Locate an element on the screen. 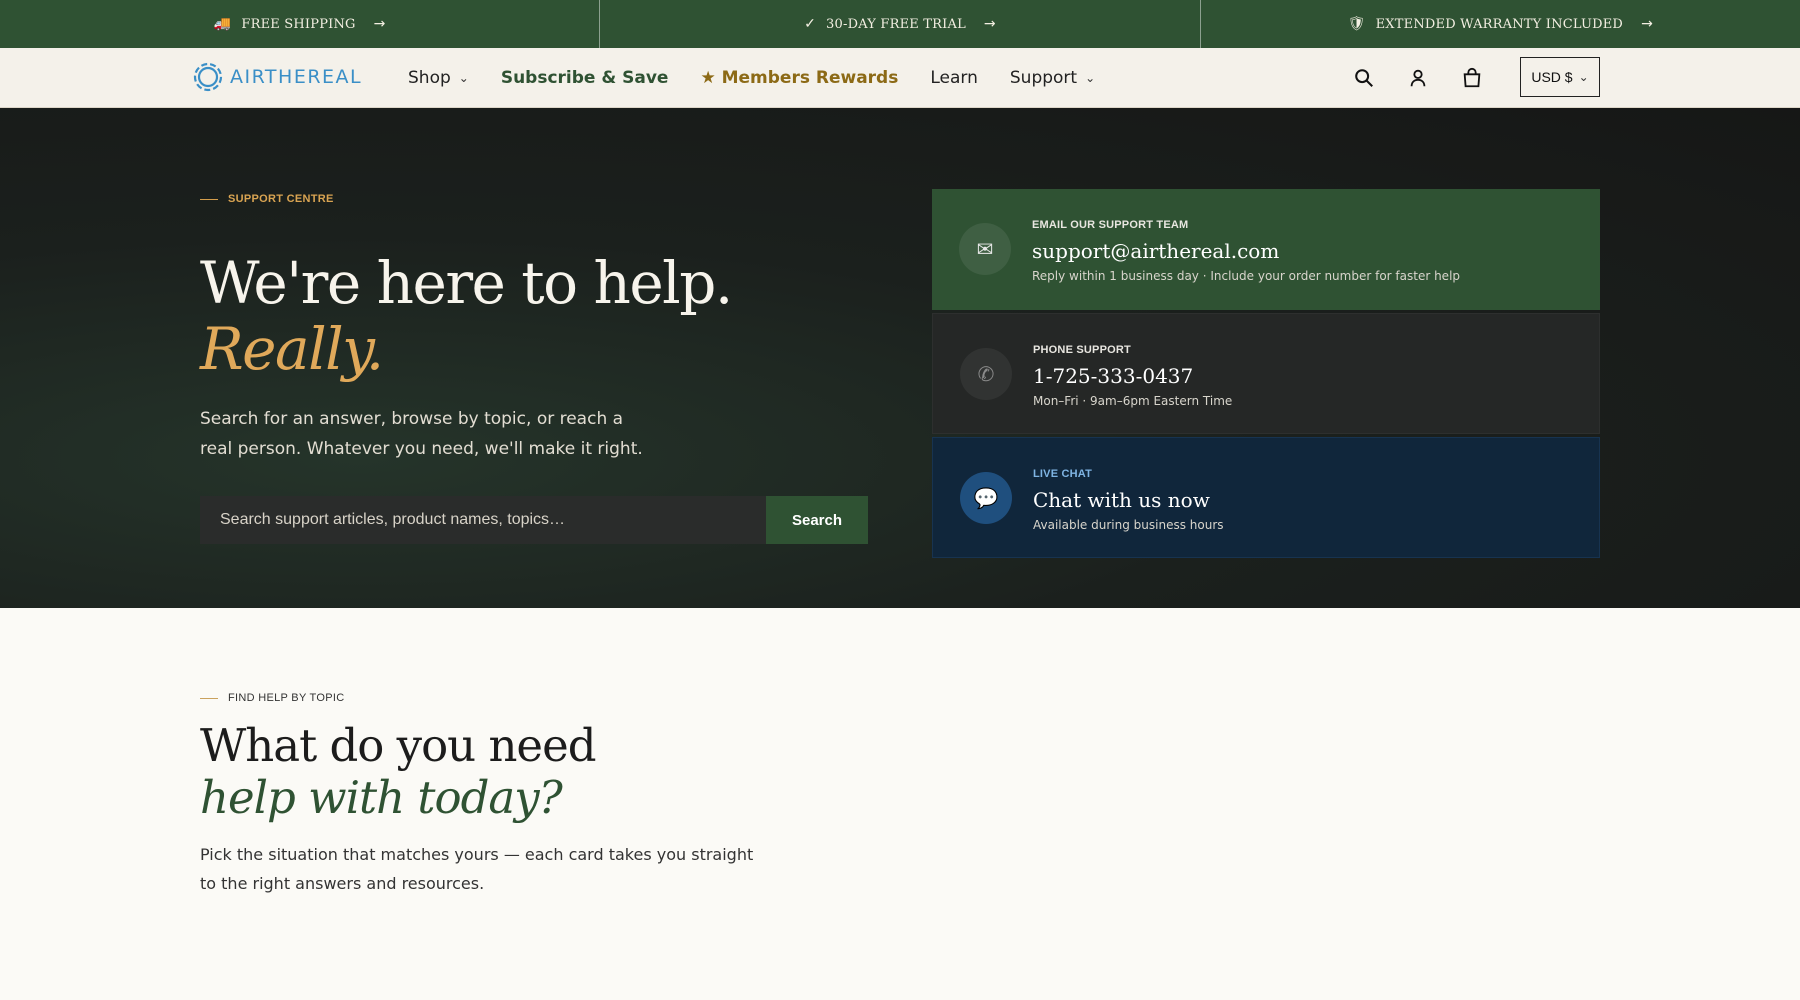  card-label: EMAIL OUR SUPPORT TEAM is located at coordinates (1110, 225).